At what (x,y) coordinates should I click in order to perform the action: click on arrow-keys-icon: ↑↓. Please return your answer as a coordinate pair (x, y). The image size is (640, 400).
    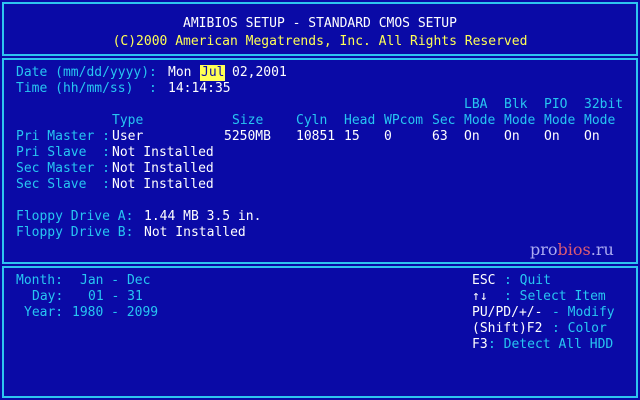
    Looking at the image, I should click on (480, 296).